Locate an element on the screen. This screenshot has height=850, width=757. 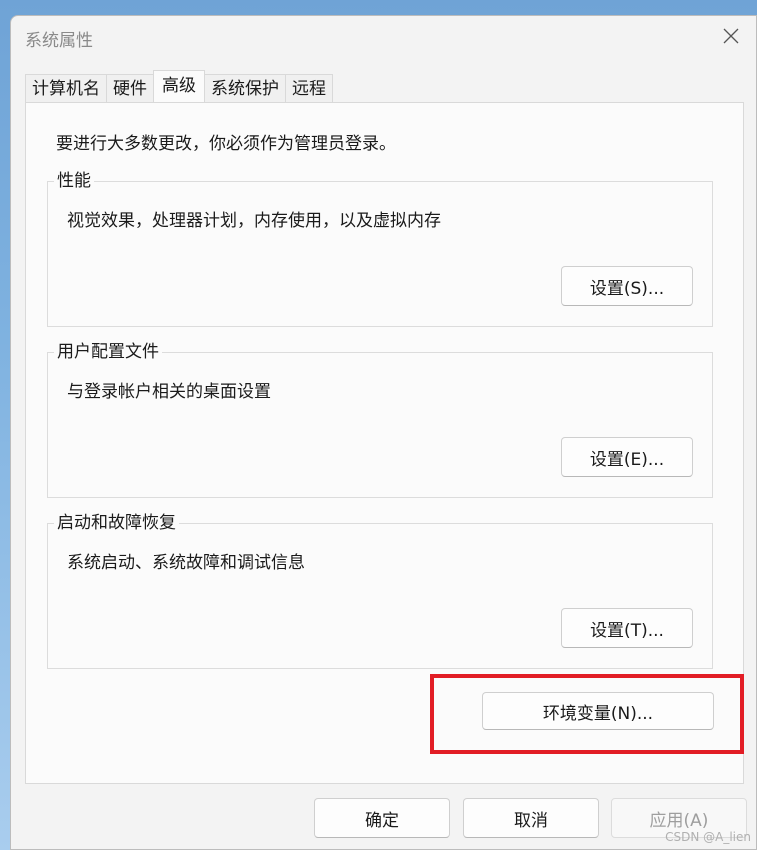
user-profiles-description: 与登录帐户相关的桌面设置 is located at coordinates (169, 392).